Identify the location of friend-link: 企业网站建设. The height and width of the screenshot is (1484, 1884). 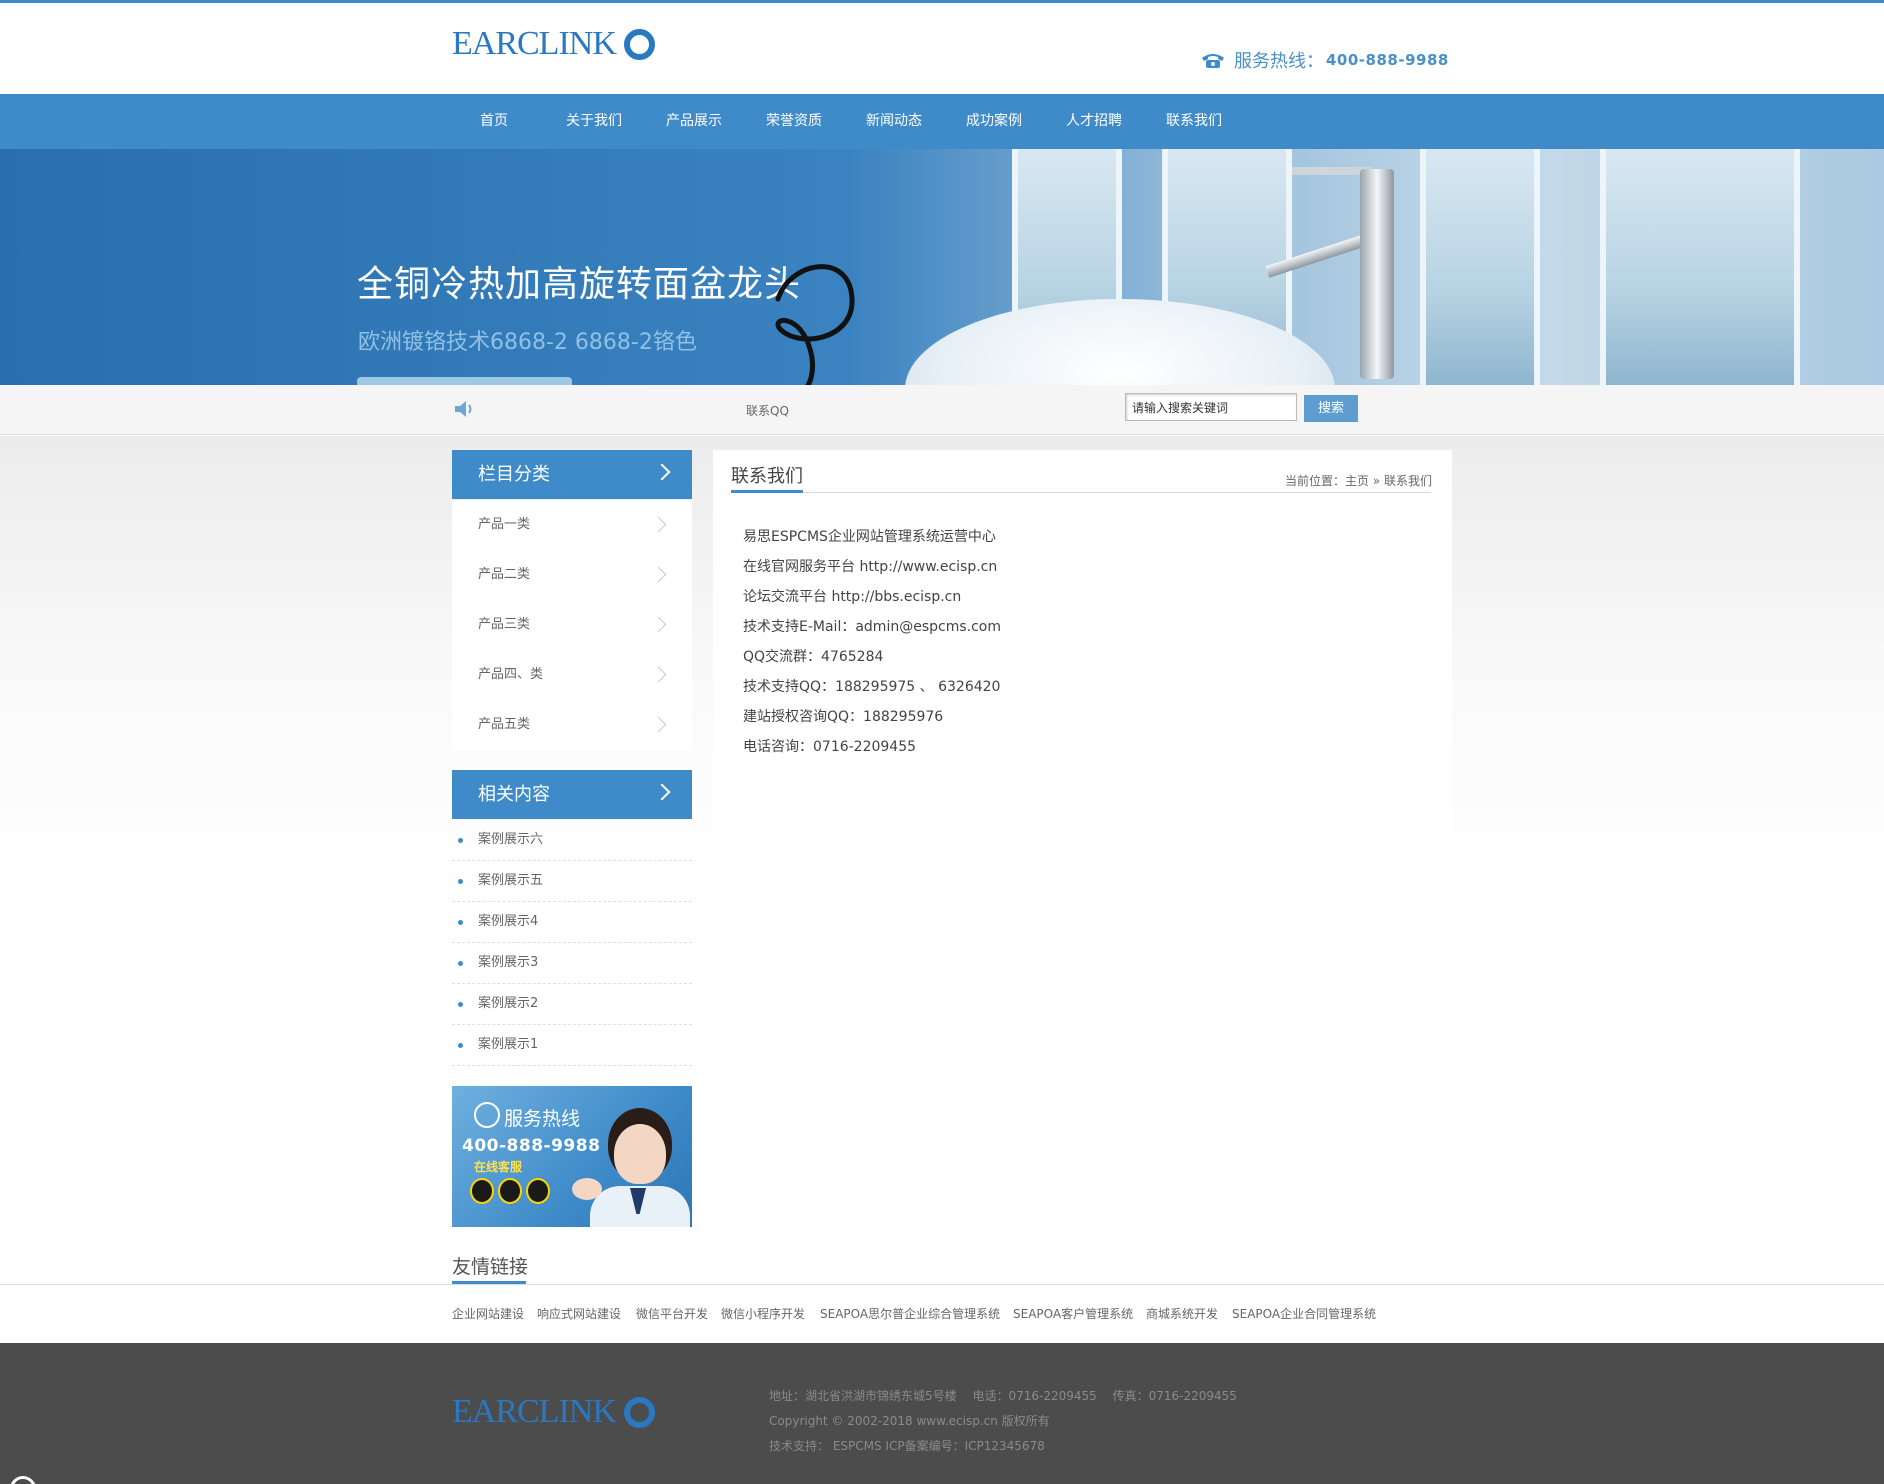
(488, 1313).